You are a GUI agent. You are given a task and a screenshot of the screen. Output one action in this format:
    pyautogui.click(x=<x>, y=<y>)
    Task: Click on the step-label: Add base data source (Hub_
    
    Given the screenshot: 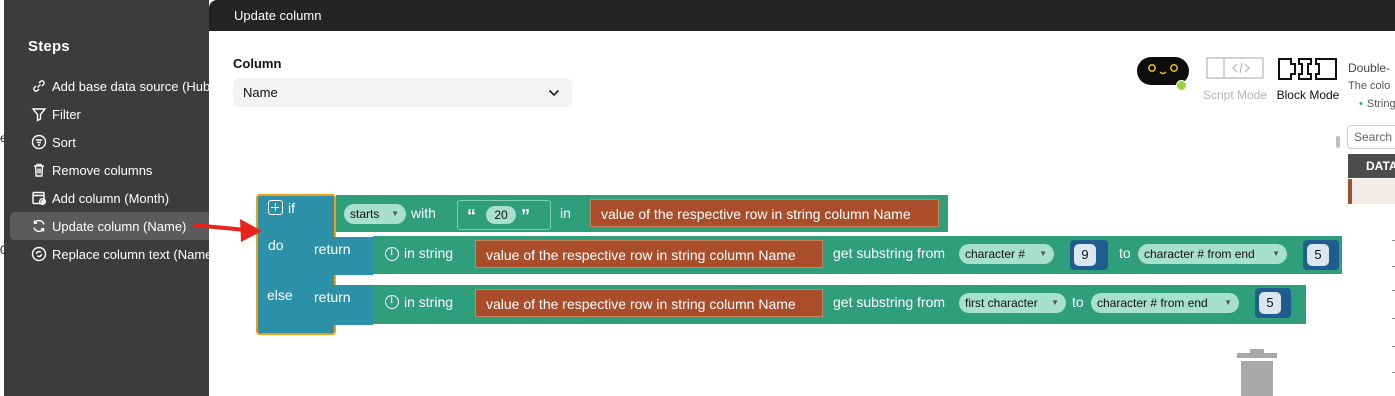 What is the action you would take?
    pyautogui.click(x=130, y=86)
    